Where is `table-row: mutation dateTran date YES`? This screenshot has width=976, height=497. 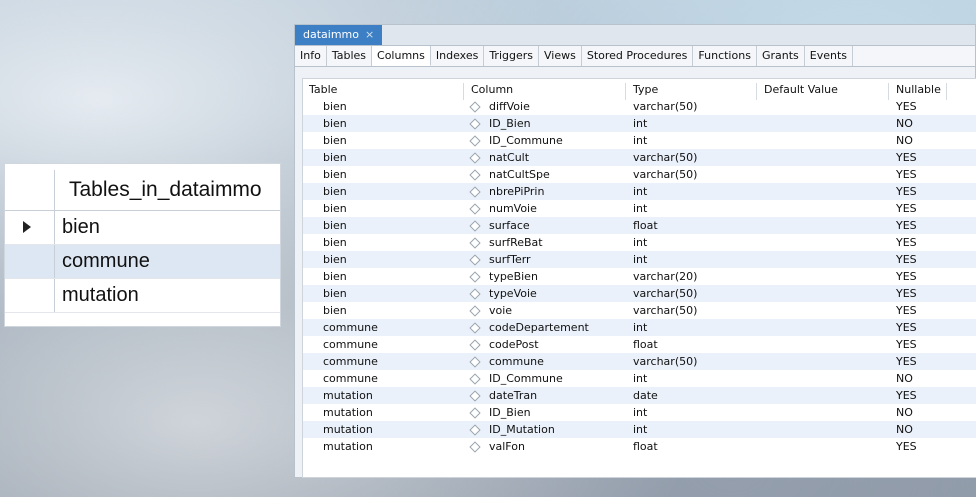
table-row: mutation dateTran date YES is located at coordinates (639, 395).